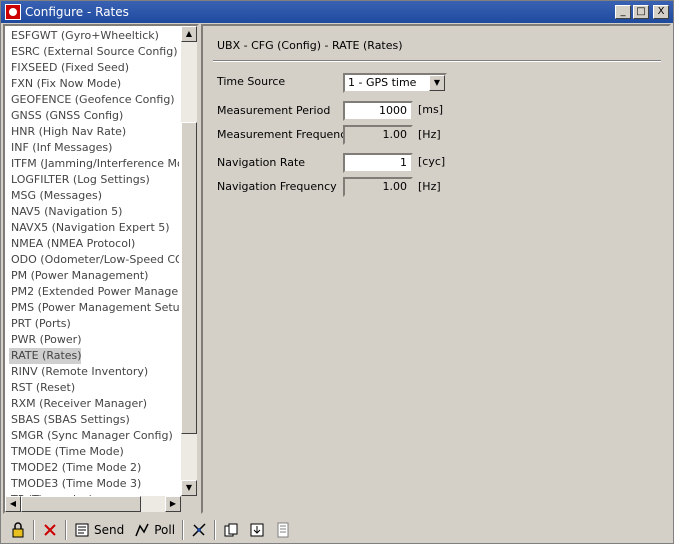 The width and height of the screenshot is (674, 544). What do you see at coordinates (94, 100) in the screenshot?
I see `list-item: GEOFENCE (Geofence Config)` at bounding box center [94, 100].